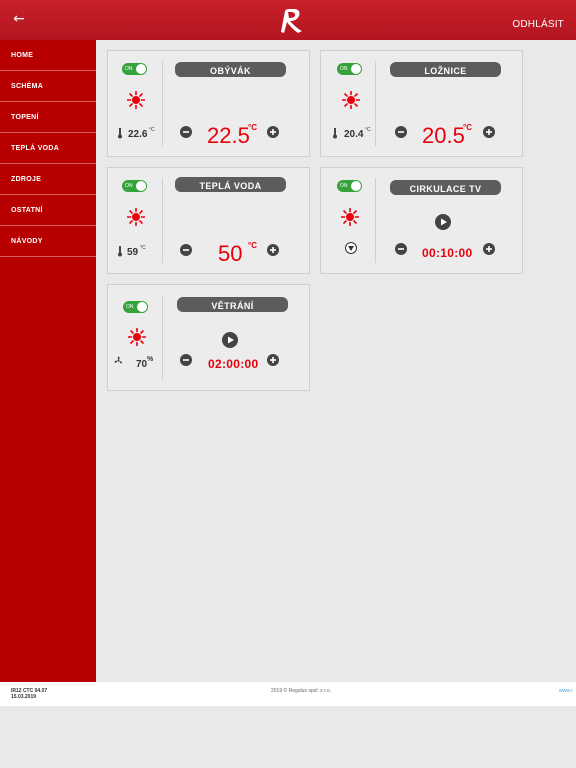 The image size is (576, 768). What do you see at coordinates (150, 359) in the screenshot?
I see `humidity-unit: %` at bounding box center [150, 359].